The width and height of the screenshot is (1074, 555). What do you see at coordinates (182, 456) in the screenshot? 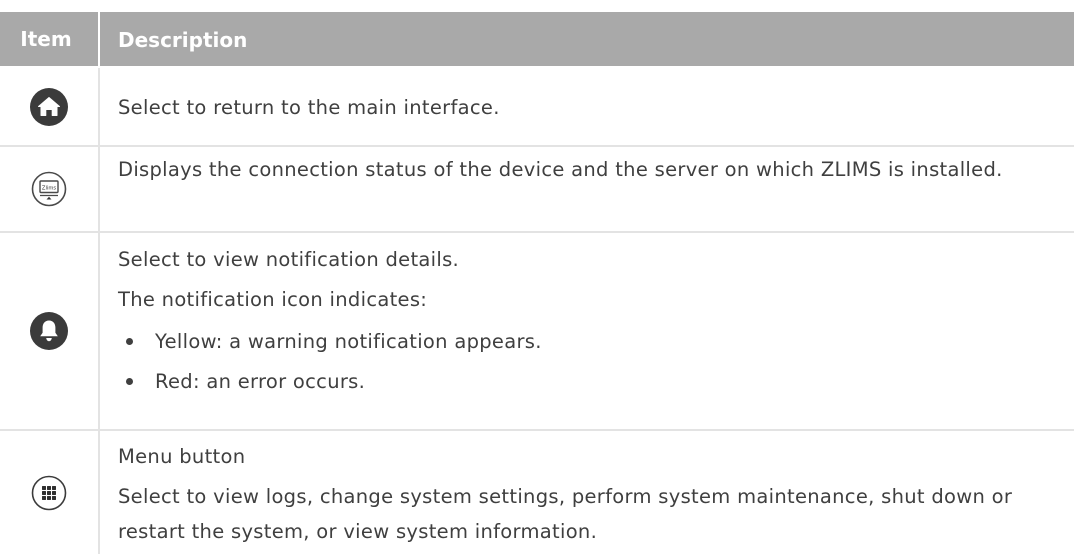
I see `description-text: Menu button` at bounding box center [182, 456].